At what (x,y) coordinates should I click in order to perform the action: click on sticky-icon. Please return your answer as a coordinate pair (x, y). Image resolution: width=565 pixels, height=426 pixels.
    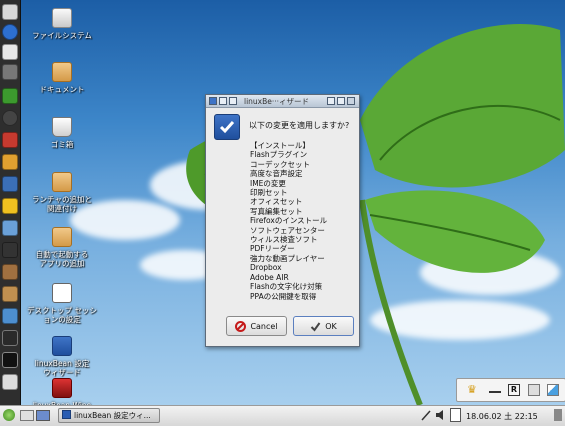
    Looking at the image, I should click on (233, 101).